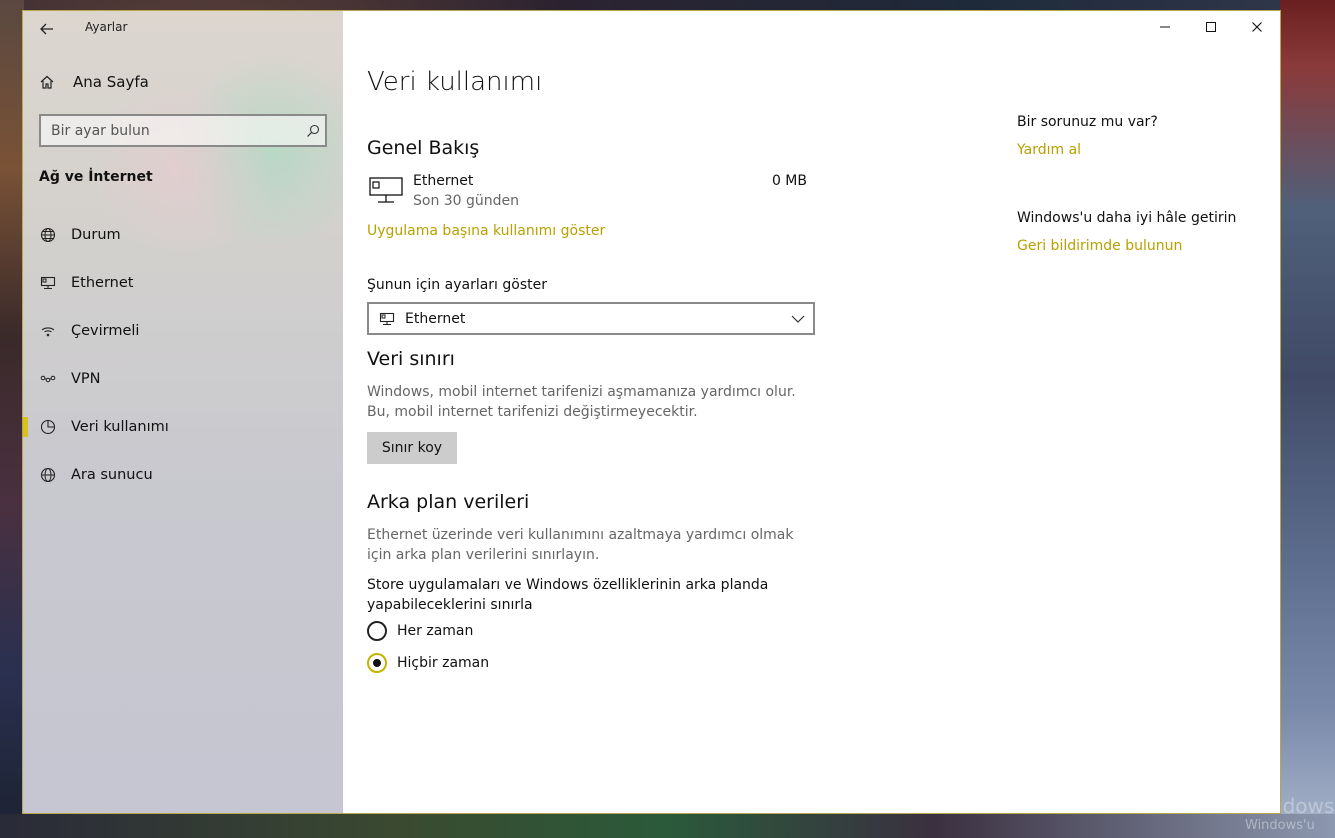  Describe the element at coordinates (1049, 150) in the screenshot. I see `get-help-link: Yardım al` at that location.